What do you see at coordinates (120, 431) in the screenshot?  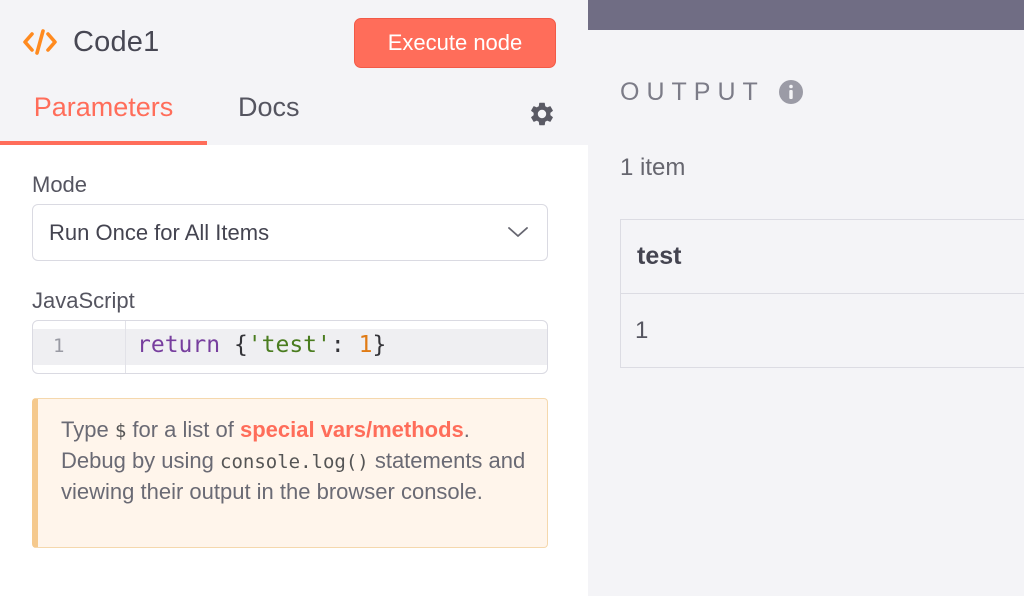 I see `hint-dollar: $` at bounding box center [120, 431].